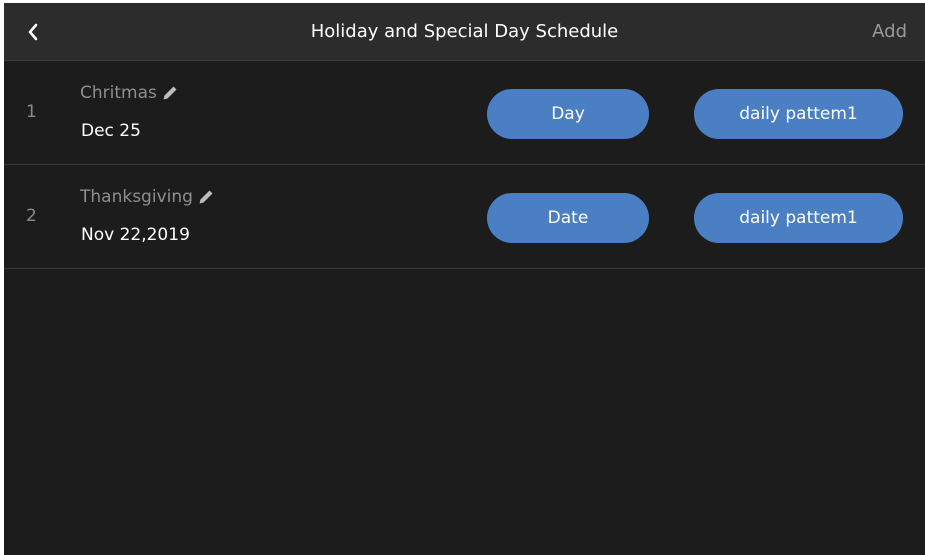 The height and width of the screenshot is (555, 925). I want to click on holiday-name: Thanksgiving, so click(147, 197).